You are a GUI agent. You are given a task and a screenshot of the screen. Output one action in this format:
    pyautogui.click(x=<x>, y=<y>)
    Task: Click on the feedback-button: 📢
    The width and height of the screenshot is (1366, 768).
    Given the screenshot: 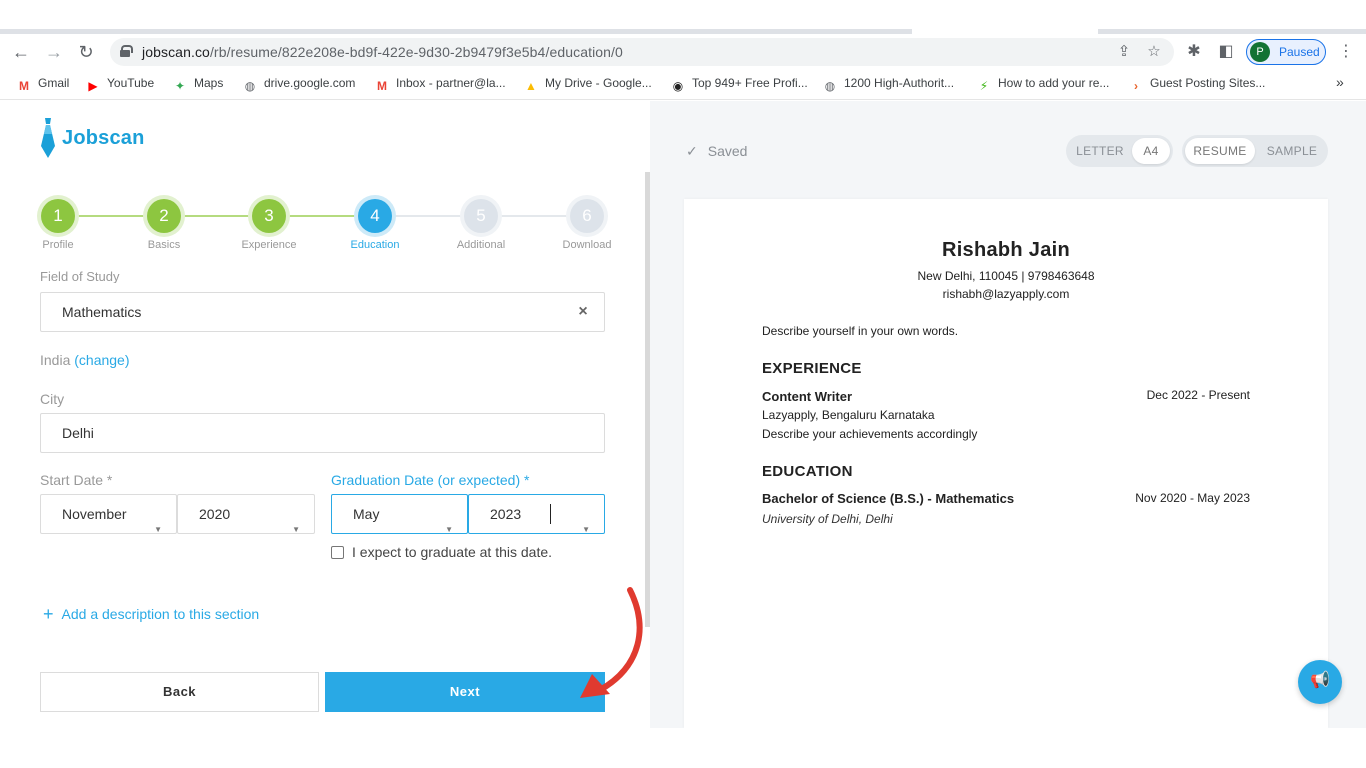 What is the action you would take?
    pyautogui.click(x=1320, y=682)
    